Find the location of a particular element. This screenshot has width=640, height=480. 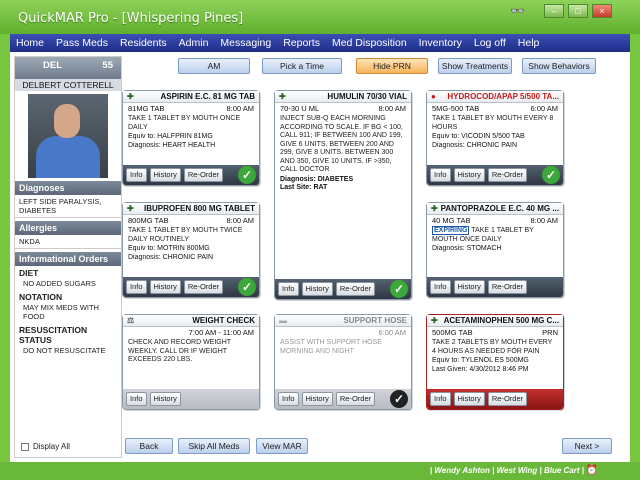

patient-header: DEL 55 is located at coordinates (68, 68).